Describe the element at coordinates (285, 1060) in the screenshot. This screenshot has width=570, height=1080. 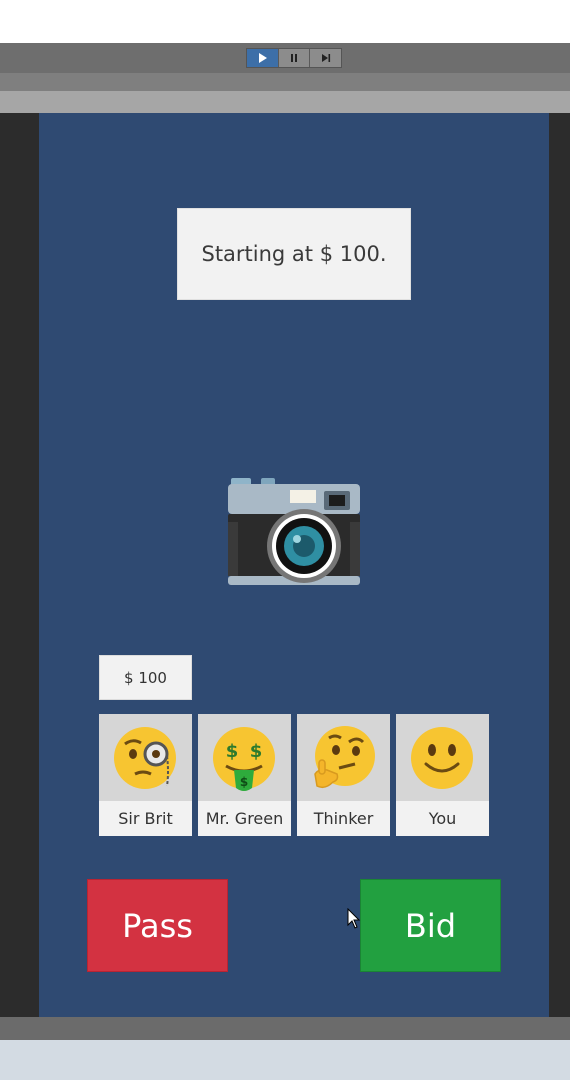
I see `editor-bottom-panel` at that location.